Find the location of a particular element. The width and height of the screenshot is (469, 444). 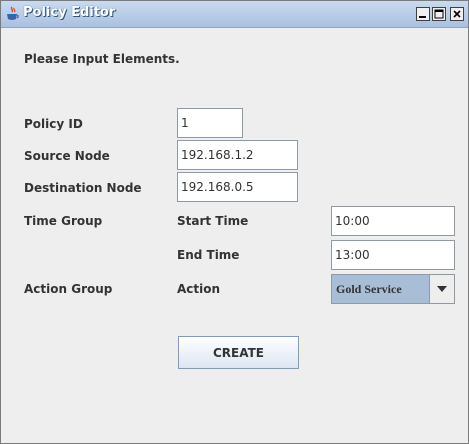

source-node-label: Source Node is located at coordinates (67, 156).